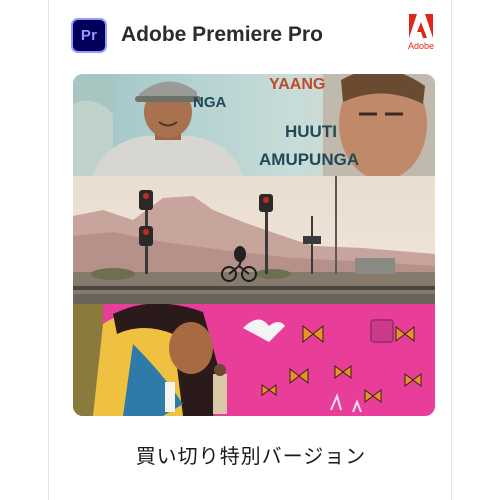 The image size is (500, 500). What do you see at coordinates (421, 26) in the screenshot?
I see `adobe-icon` at bounding box center [421, 26].